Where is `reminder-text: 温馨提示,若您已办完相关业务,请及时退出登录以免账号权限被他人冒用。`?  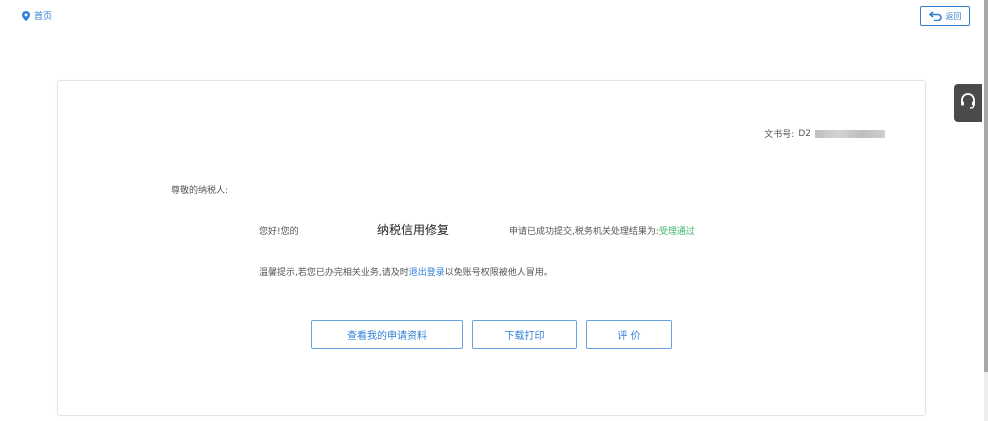 reminder-text: 温馨提示,若您已办完相关业务,请及时退出登录以免账号权限被他人冒用。 is located at coordinates (406, 271).